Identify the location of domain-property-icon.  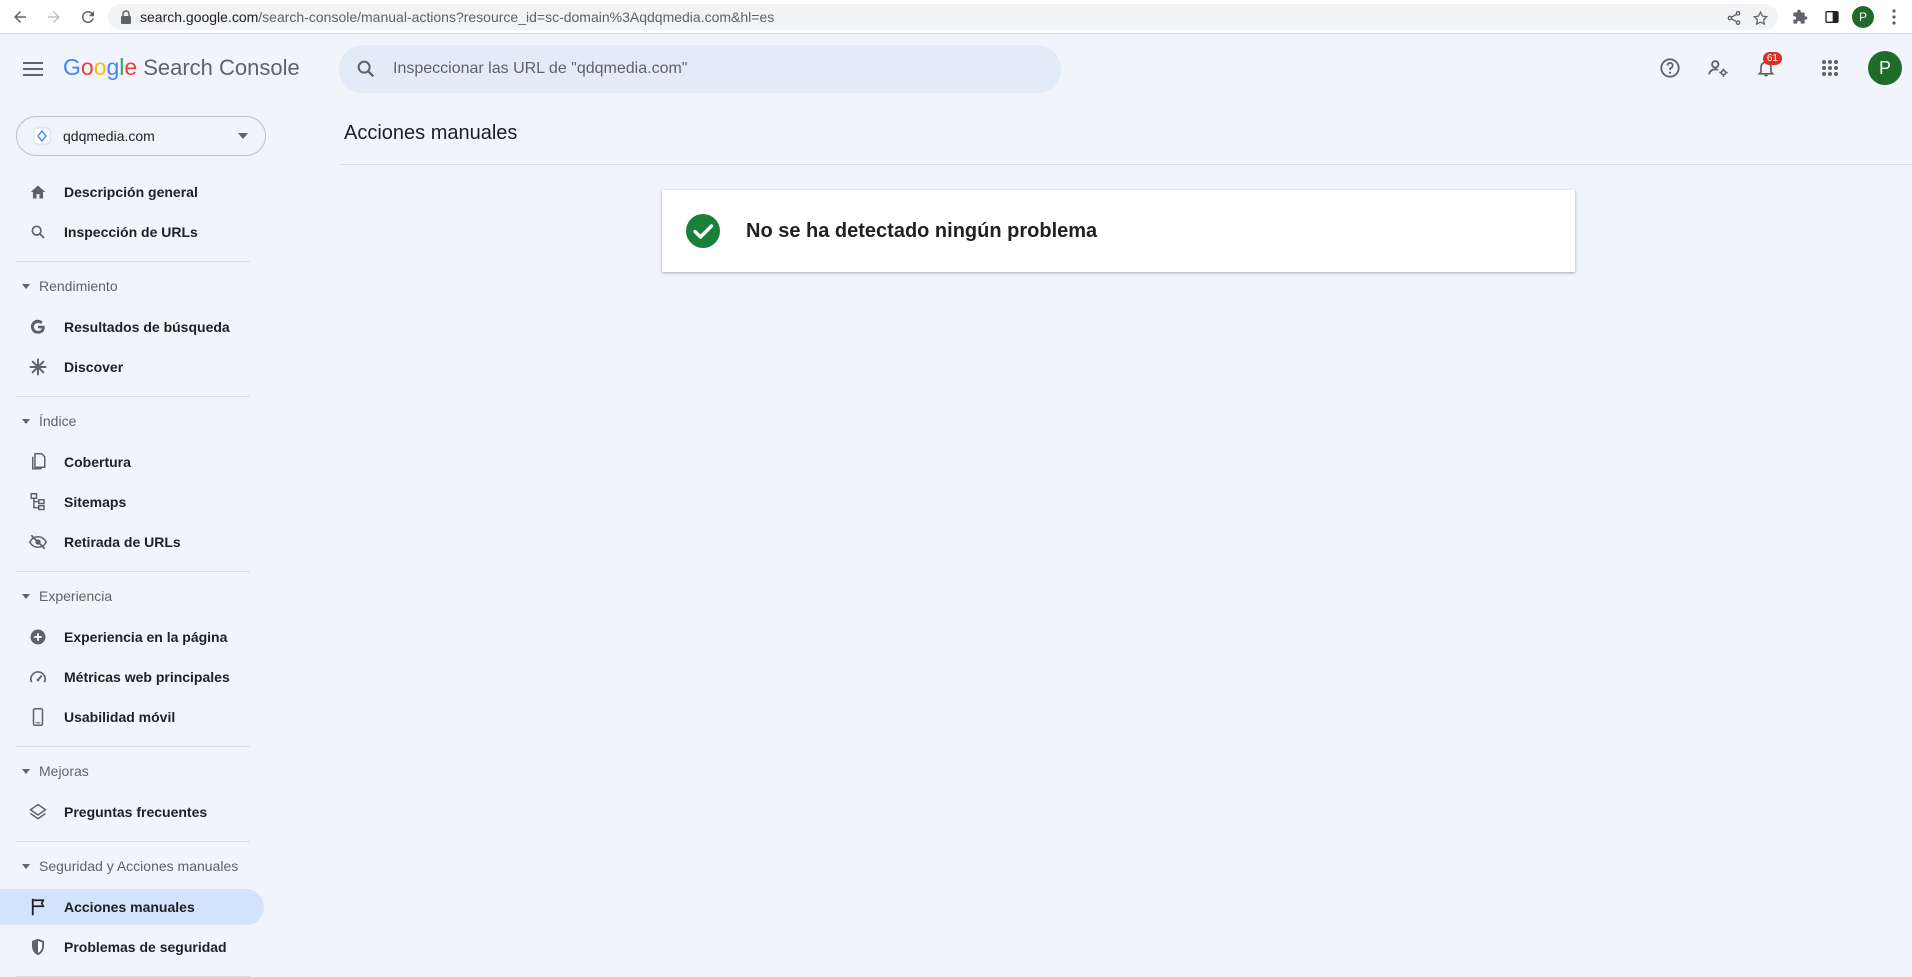
(42, 136).